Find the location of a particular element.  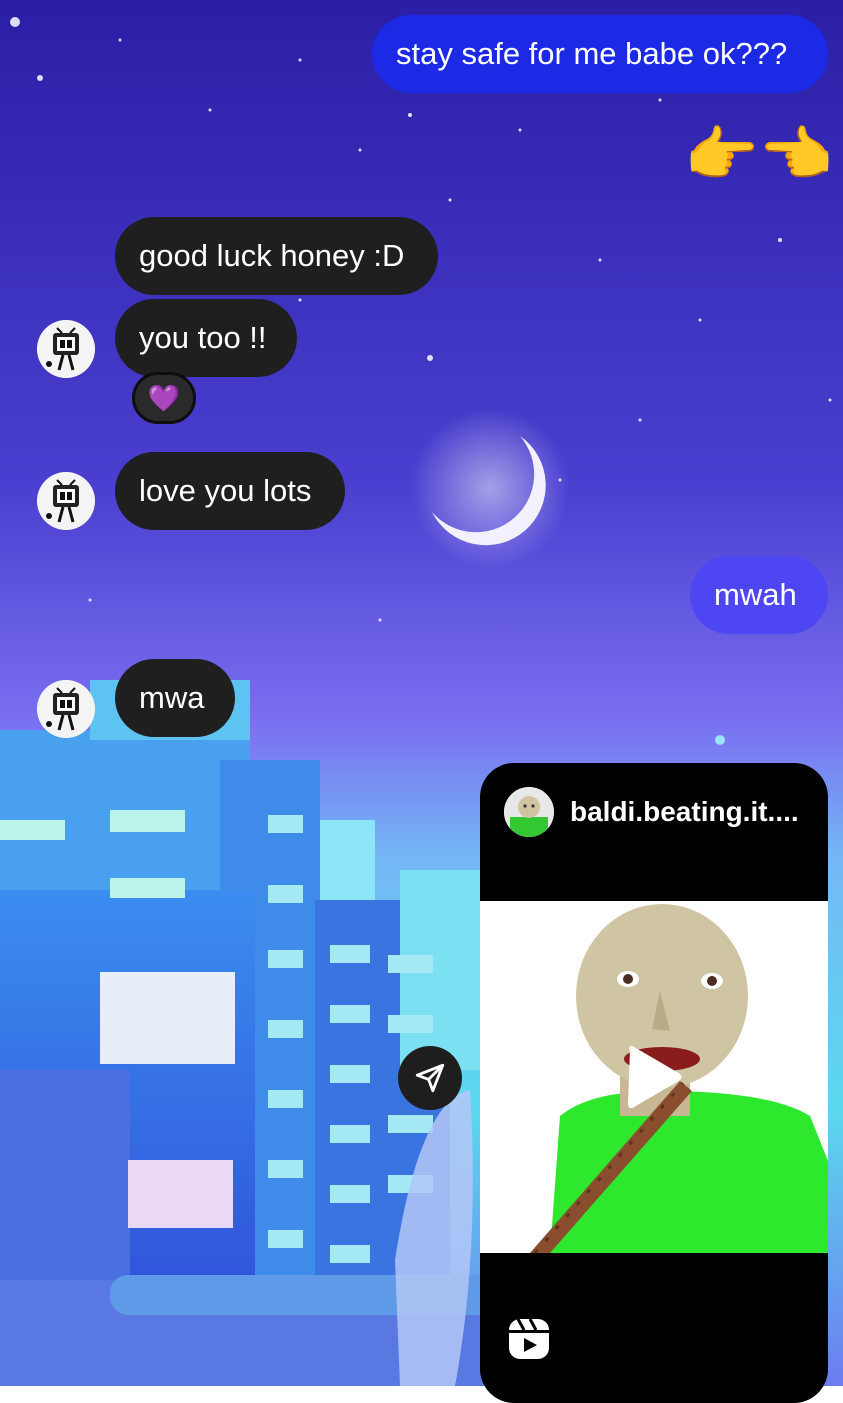

message-text: mwa is located at coordinates (172, 697).